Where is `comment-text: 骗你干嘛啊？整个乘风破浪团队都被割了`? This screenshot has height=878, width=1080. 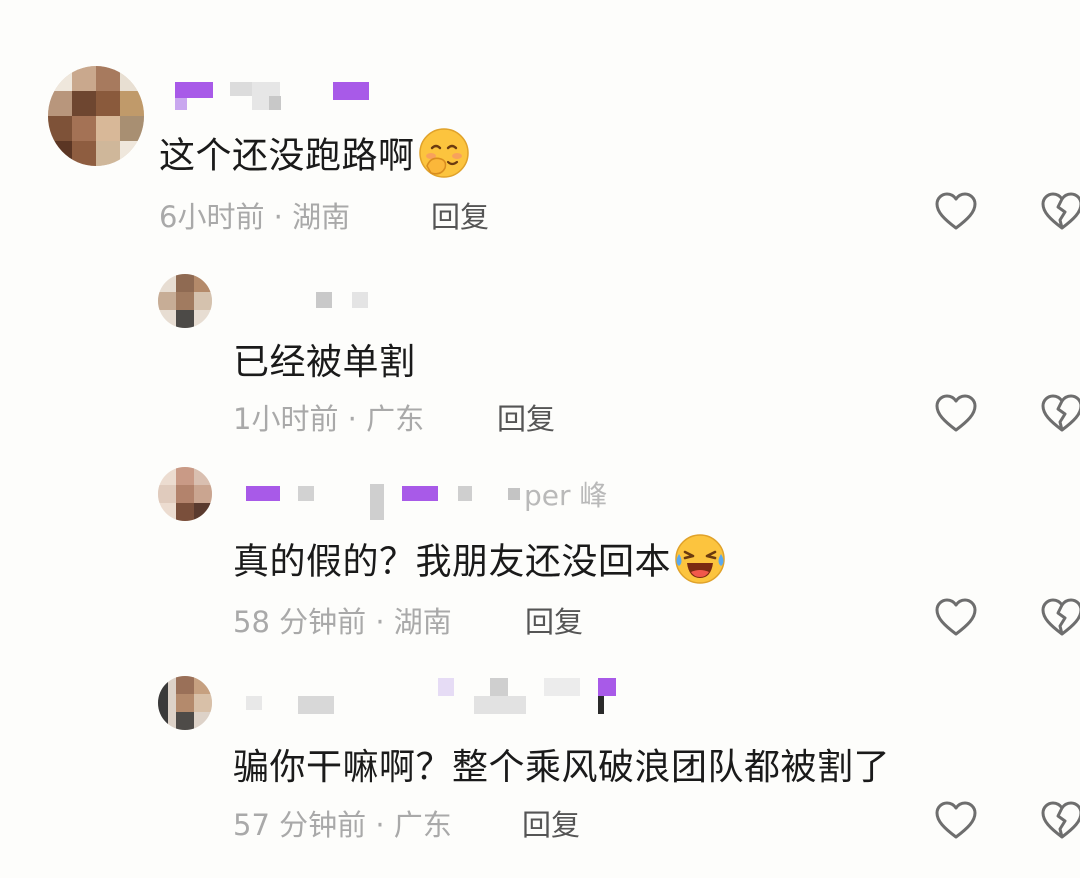
comment-text: 骗你干嘛啊？整个乘风破浪团队都被割了 is located at coordinates (562, 767).